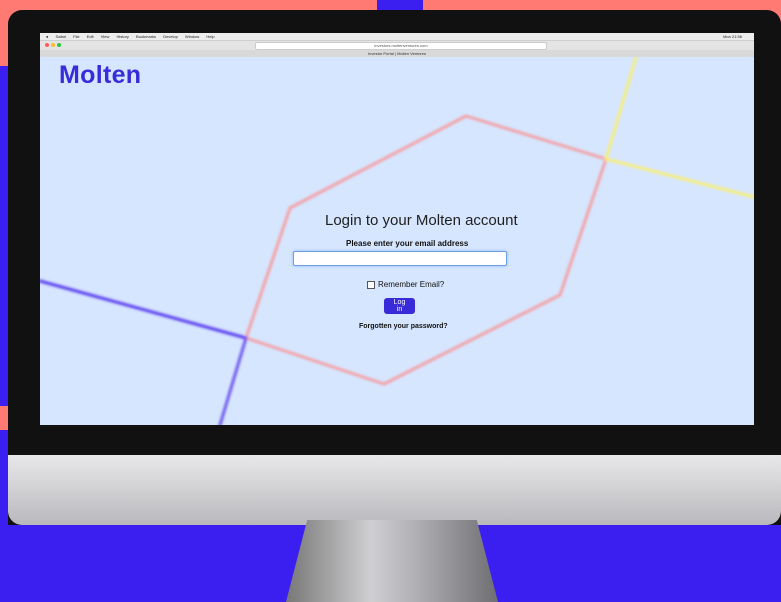 This screenshot has width=781, height=602. Describe the element at coordinates (76, 36) in the screenshot. I see `menu-file: File` at that location.